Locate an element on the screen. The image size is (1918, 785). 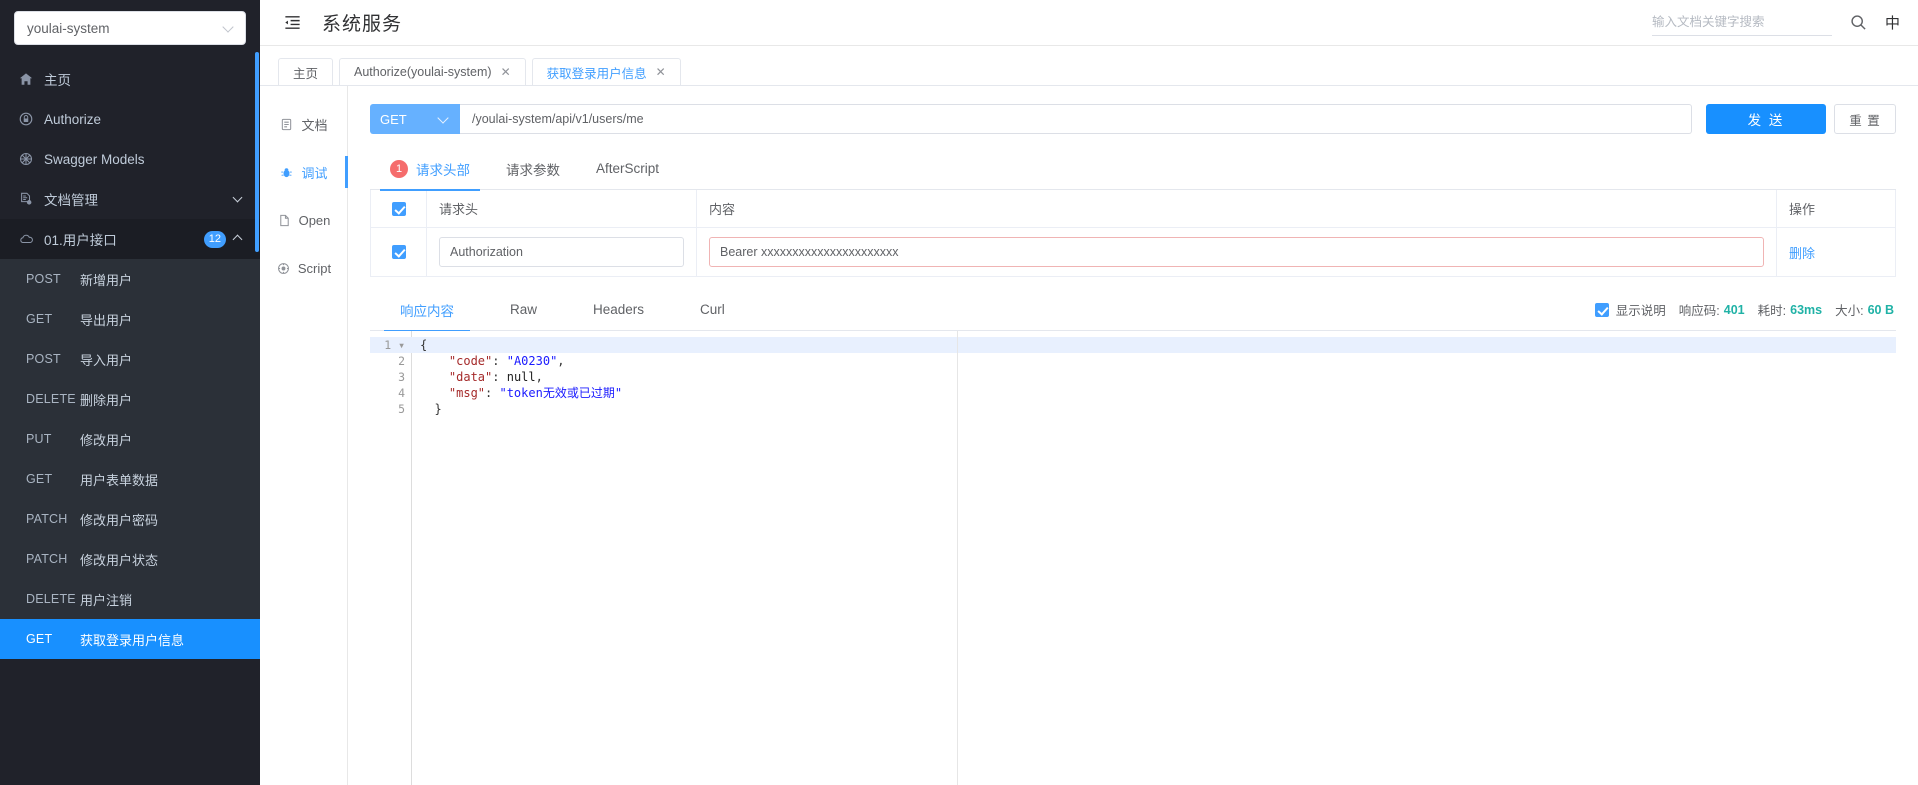
tab-label: 获取登录用户信息 is located at coordinates (596, 73).